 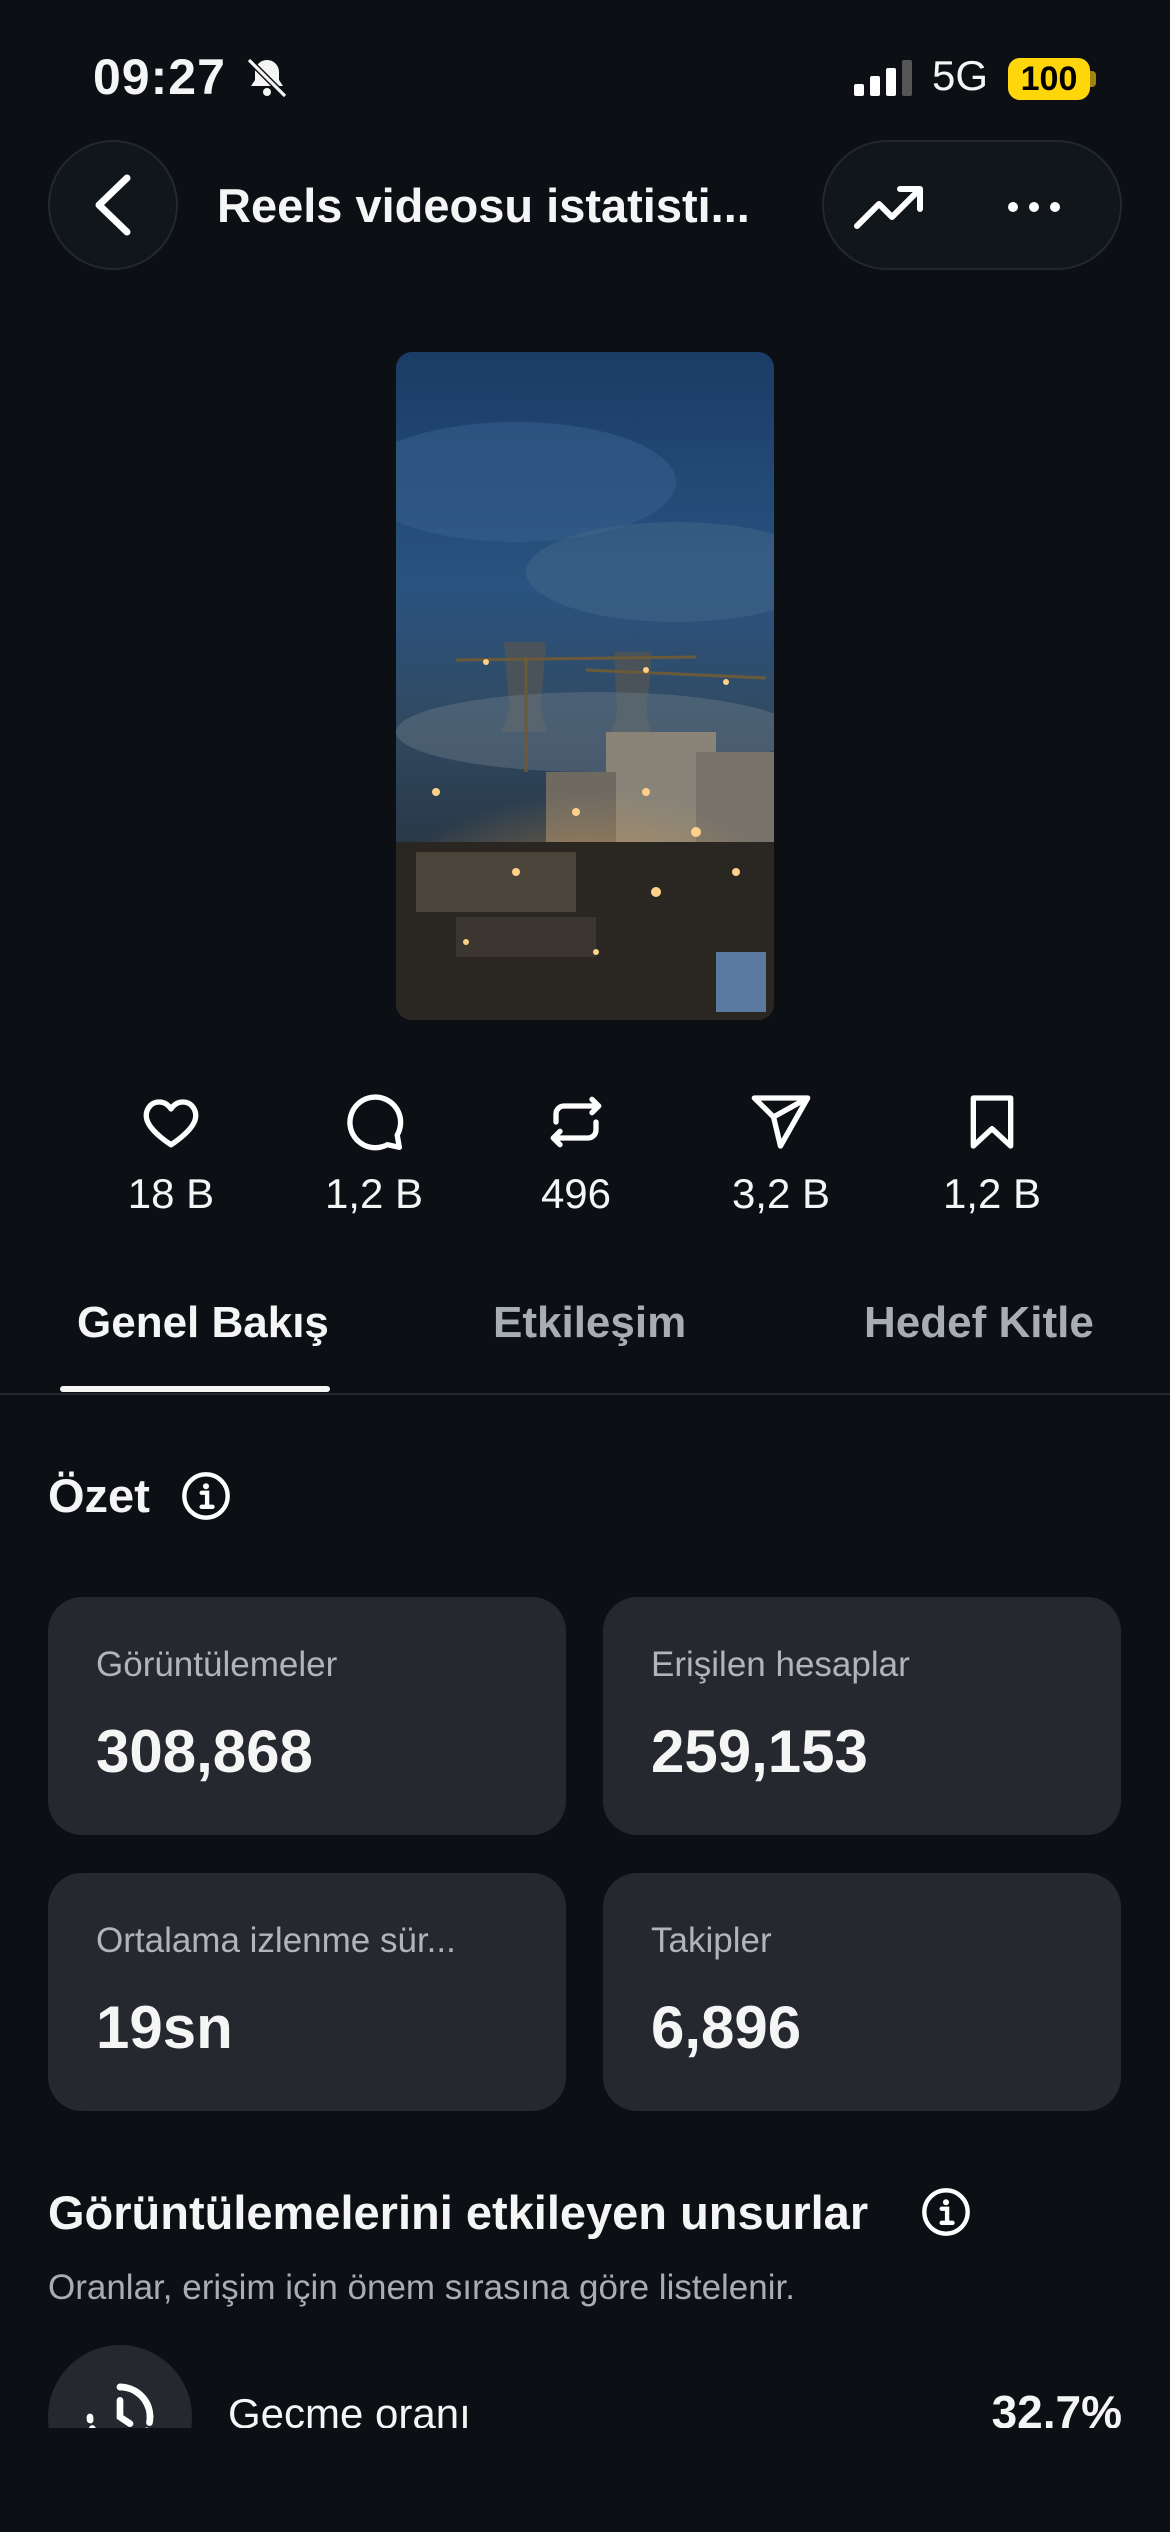 I want to click on header-actions, so click(x=972, y=205).